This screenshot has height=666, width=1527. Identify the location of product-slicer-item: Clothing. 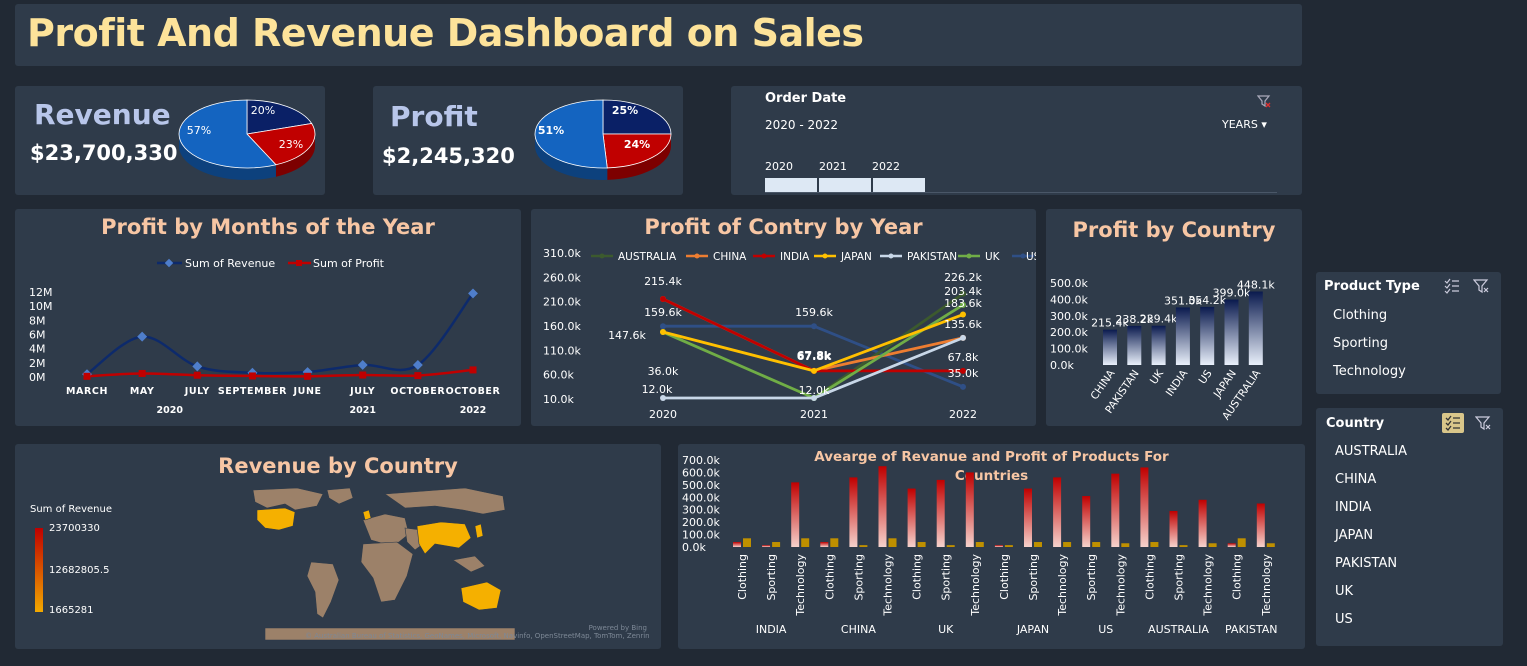
(1360, 315).